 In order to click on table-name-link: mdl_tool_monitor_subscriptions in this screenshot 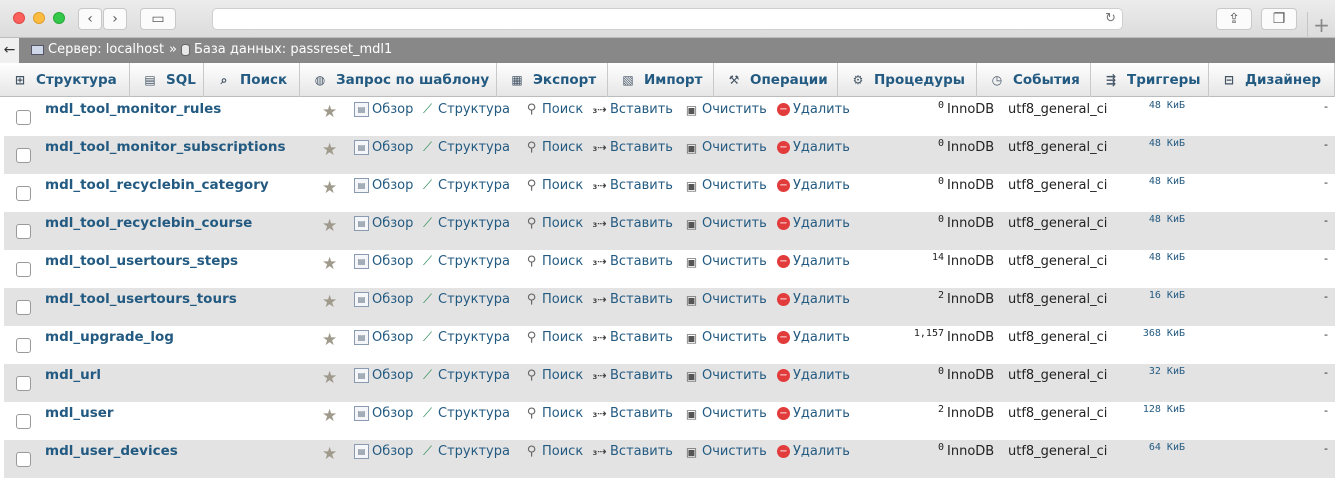, I will do `click(165, 147)`.